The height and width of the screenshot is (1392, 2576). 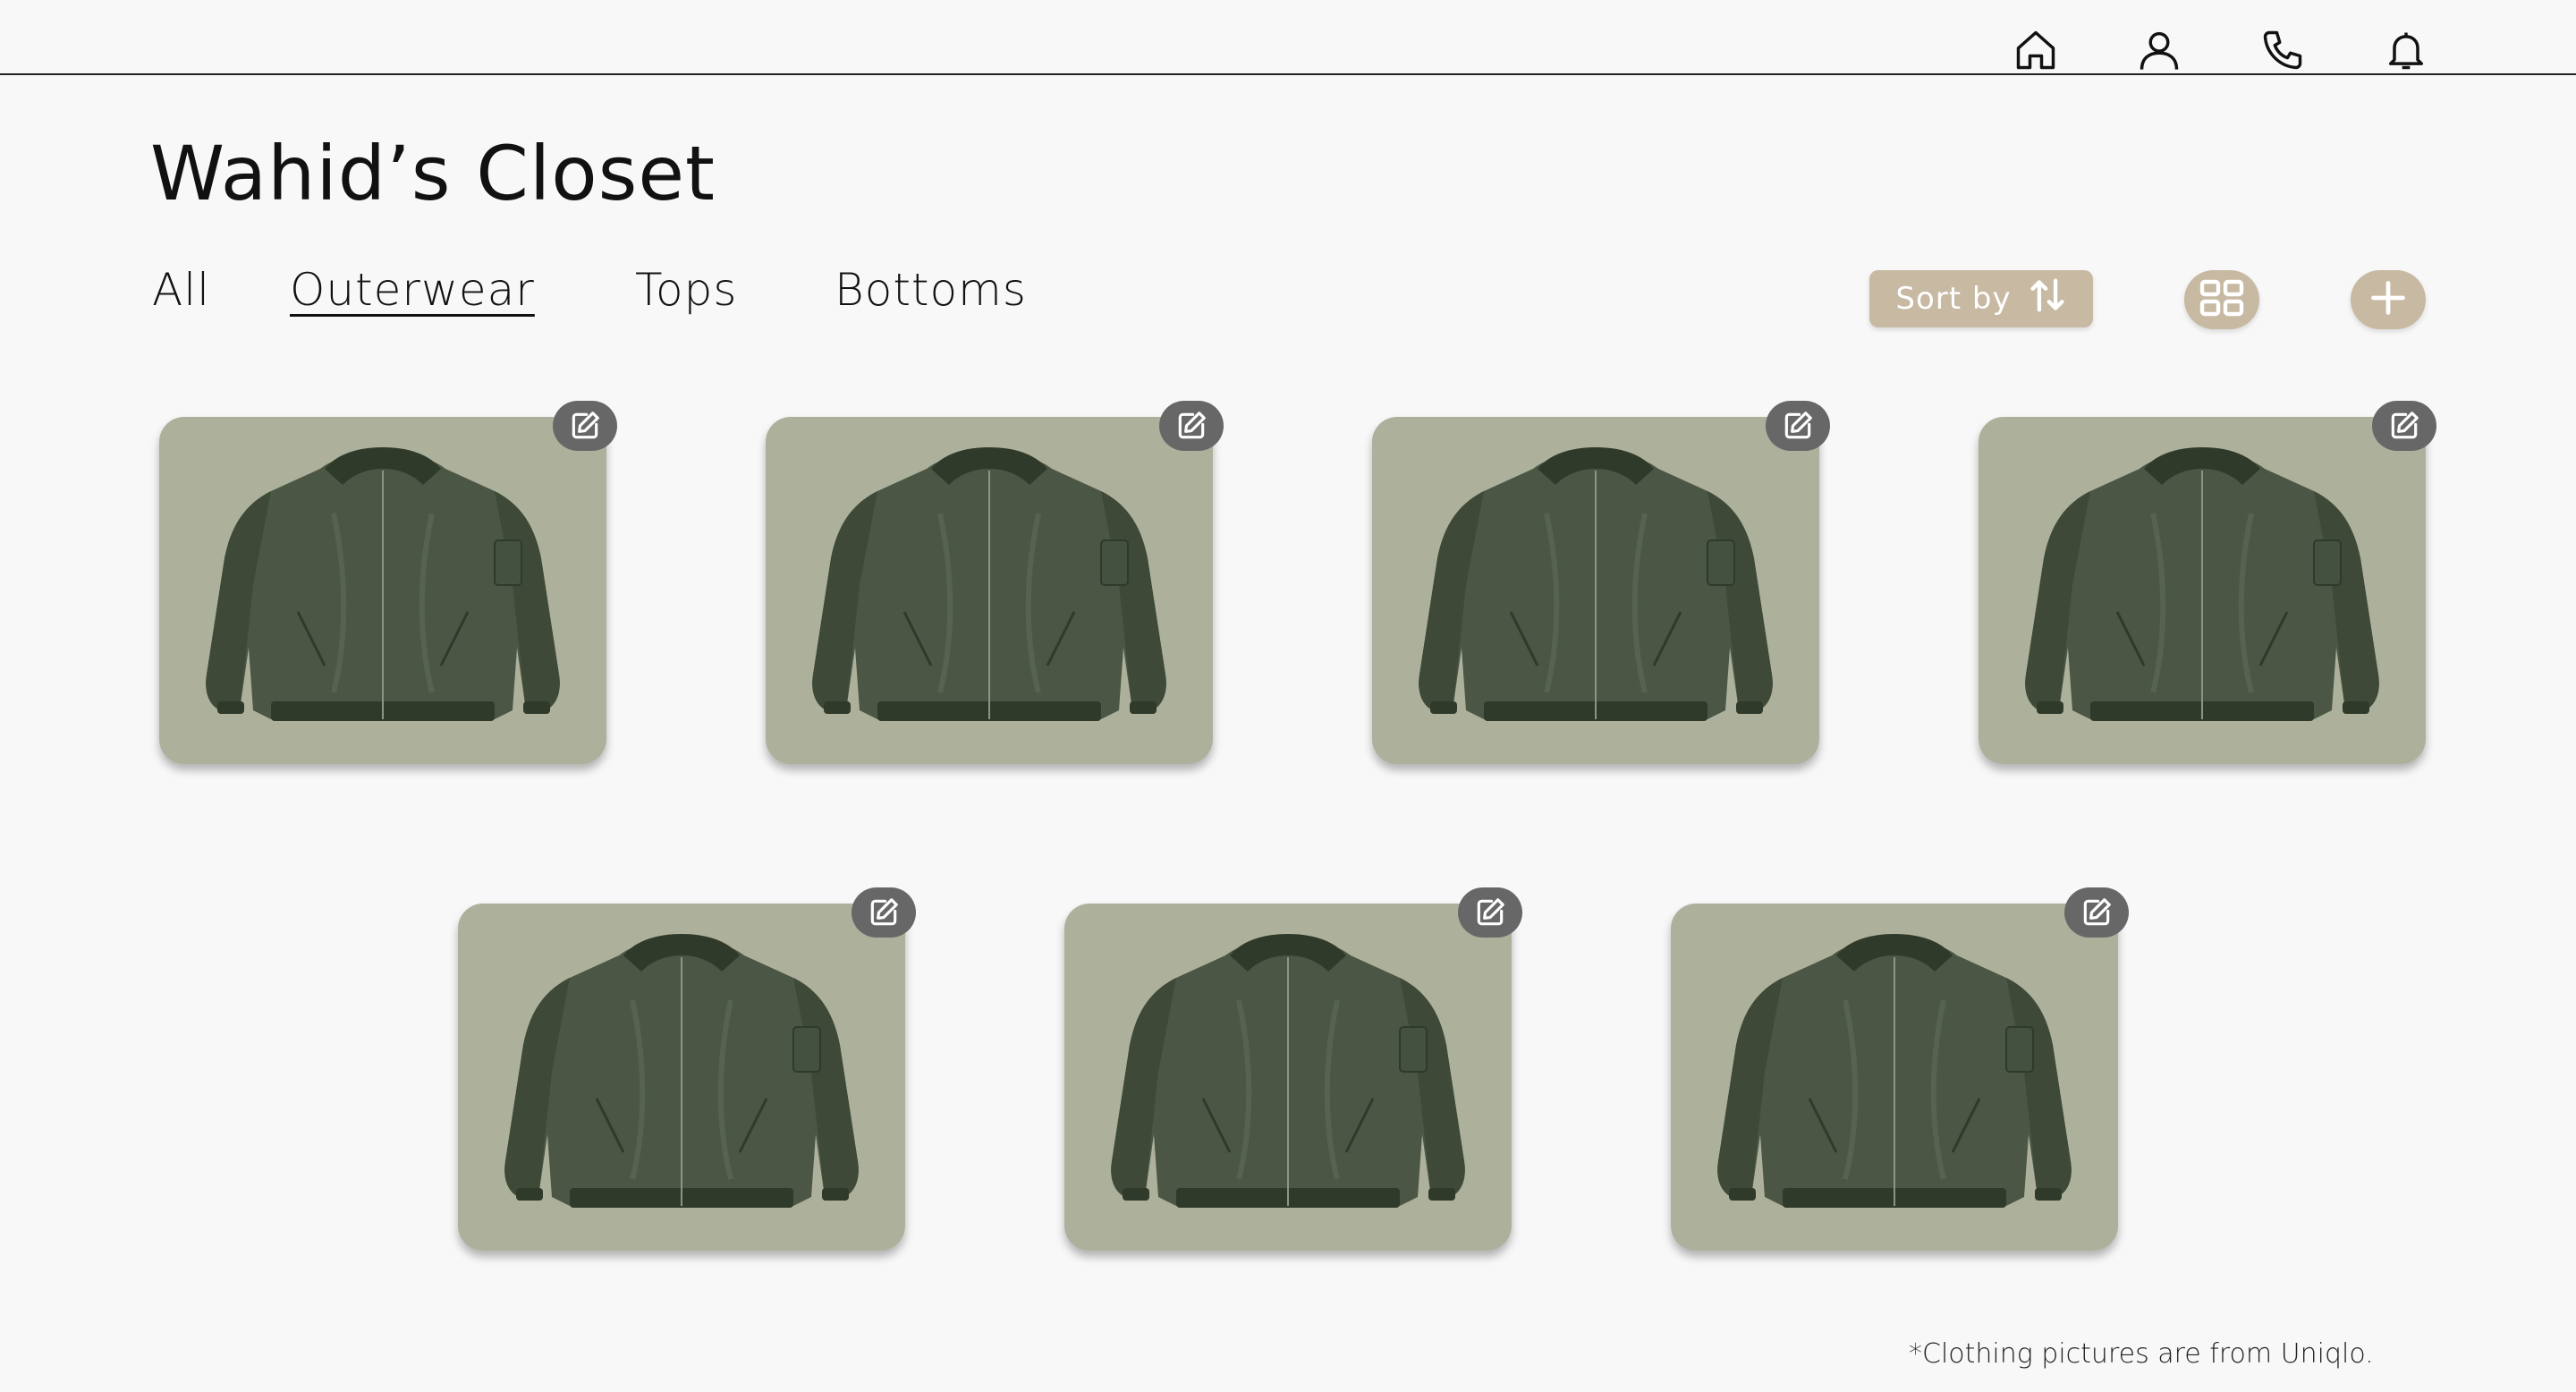 What do you see at coordinates (2283, 50) in the screenshot?
I see `phone-icon` at bounding box center [2283, 50].